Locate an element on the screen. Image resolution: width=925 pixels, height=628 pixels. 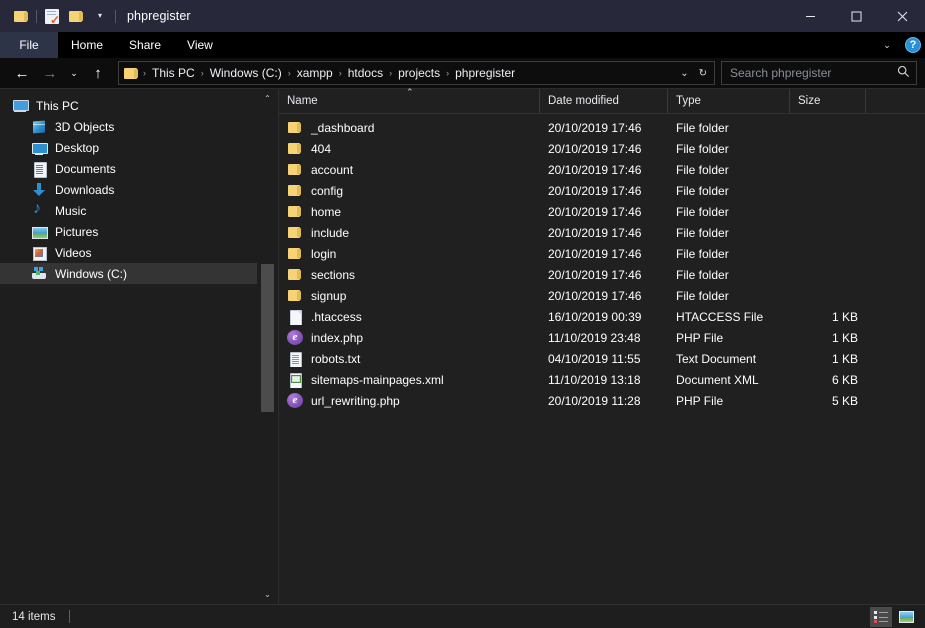
window-controls is located at coordinates (856, 16).